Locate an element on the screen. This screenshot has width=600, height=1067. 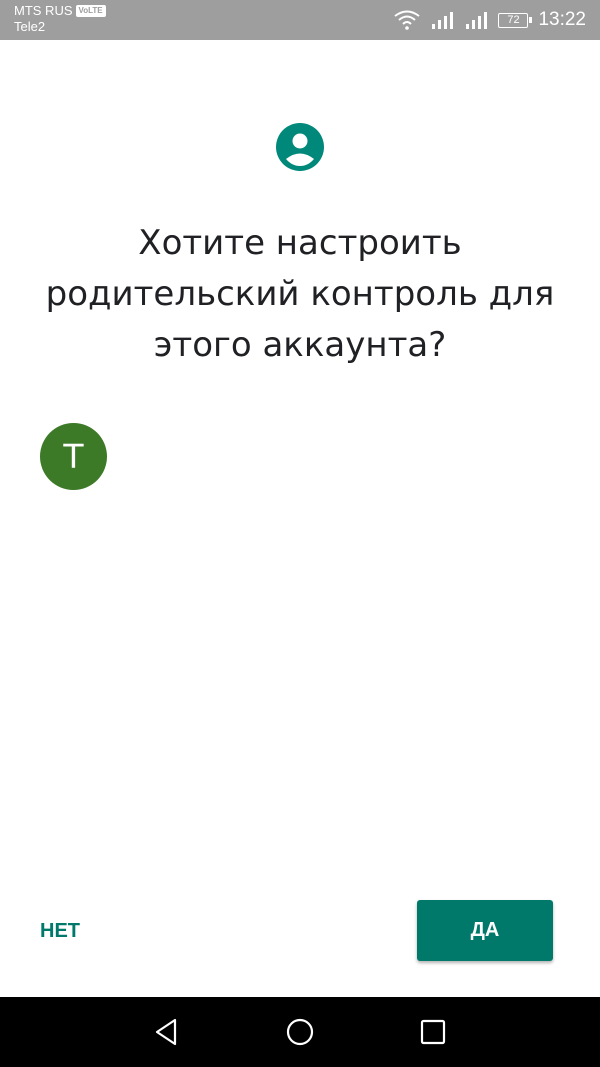
navigation-bar is located at coordinates (300, 1032).